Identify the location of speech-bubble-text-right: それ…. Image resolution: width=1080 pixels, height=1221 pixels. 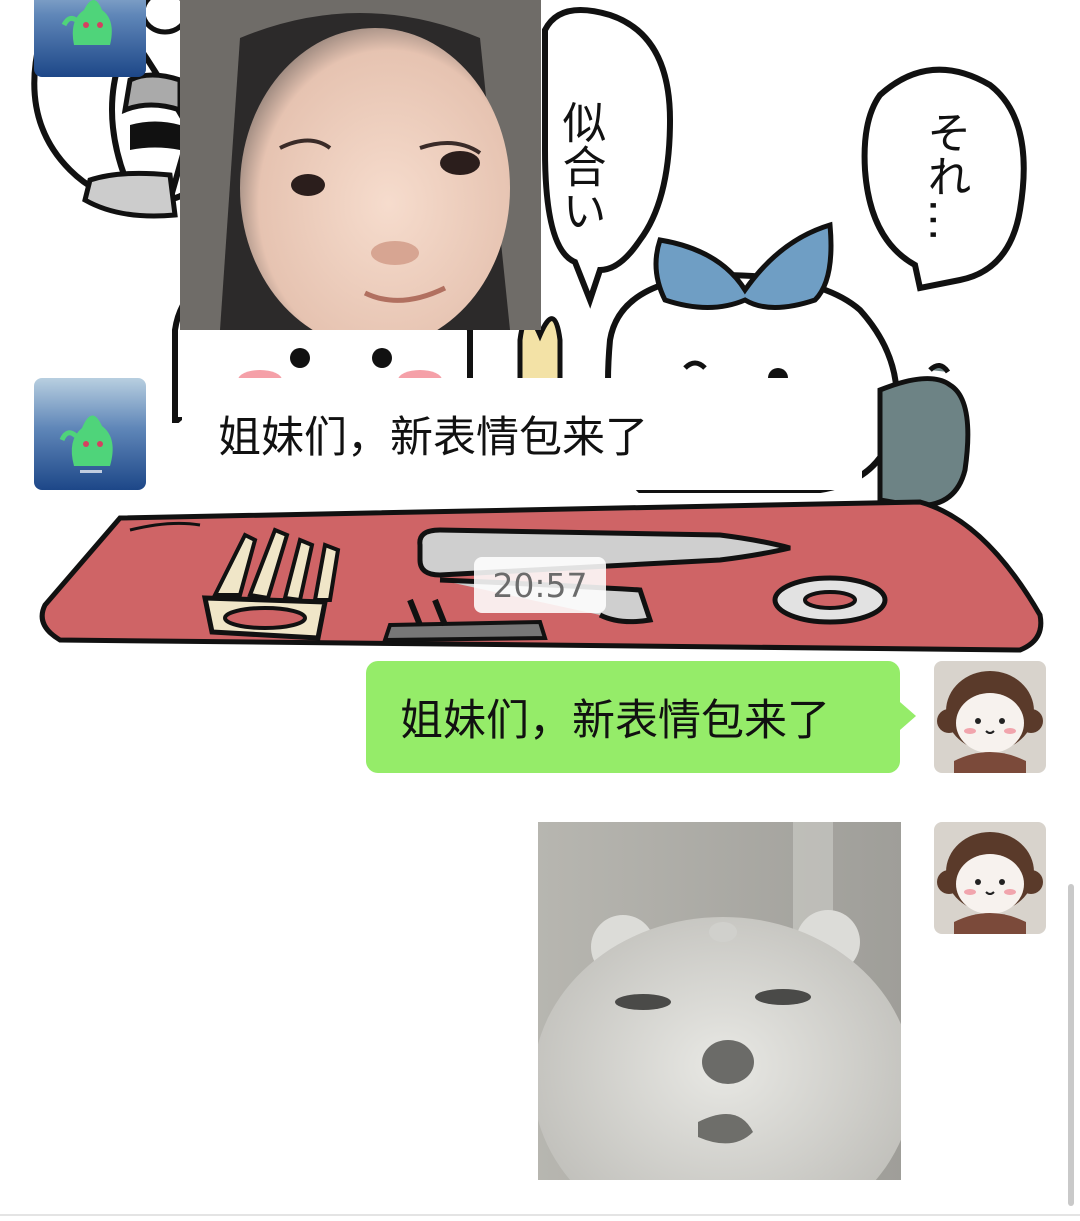
(945, 176).